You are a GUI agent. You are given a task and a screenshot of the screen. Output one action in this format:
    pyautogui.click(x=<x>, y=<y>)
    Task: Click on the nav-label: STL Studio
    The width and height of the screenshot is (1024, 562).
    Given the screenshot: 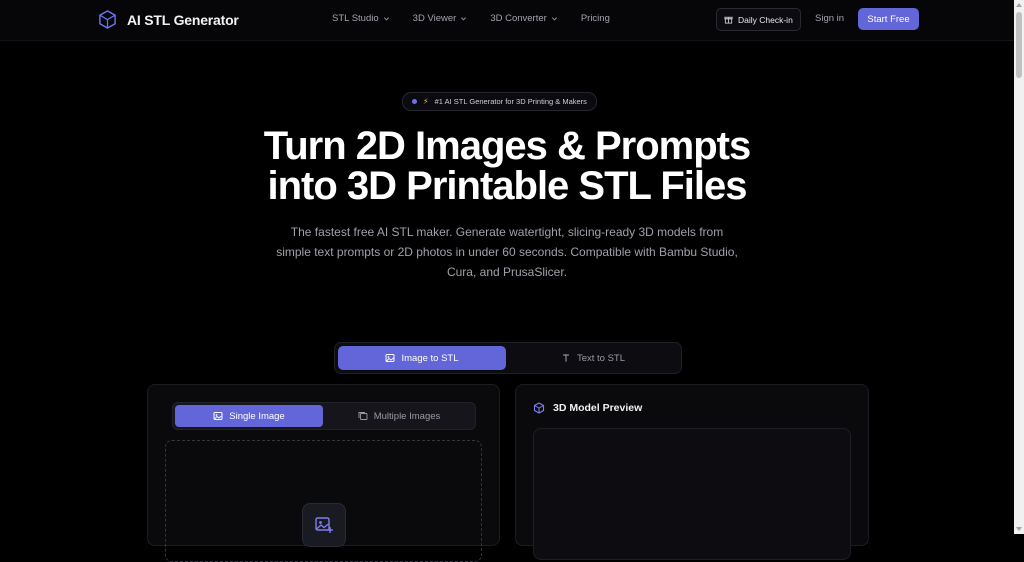 What is the action you would take?
    pyautogui.click(x=355, y=18)
    